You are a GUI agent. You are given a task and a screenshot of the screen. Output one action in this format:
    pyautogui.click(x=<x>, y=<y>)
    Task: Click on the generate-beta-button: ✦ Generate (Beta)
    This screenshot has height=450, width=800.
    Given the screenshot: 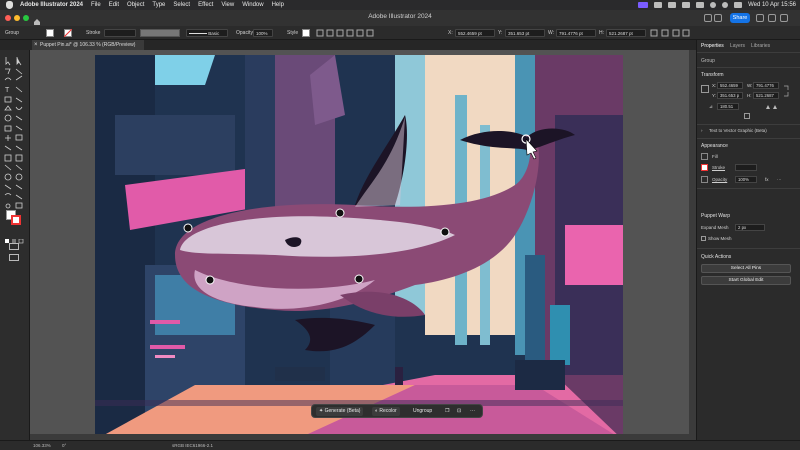 What is the action you would take?
    pyautogui.click(x=340, y=411)
    